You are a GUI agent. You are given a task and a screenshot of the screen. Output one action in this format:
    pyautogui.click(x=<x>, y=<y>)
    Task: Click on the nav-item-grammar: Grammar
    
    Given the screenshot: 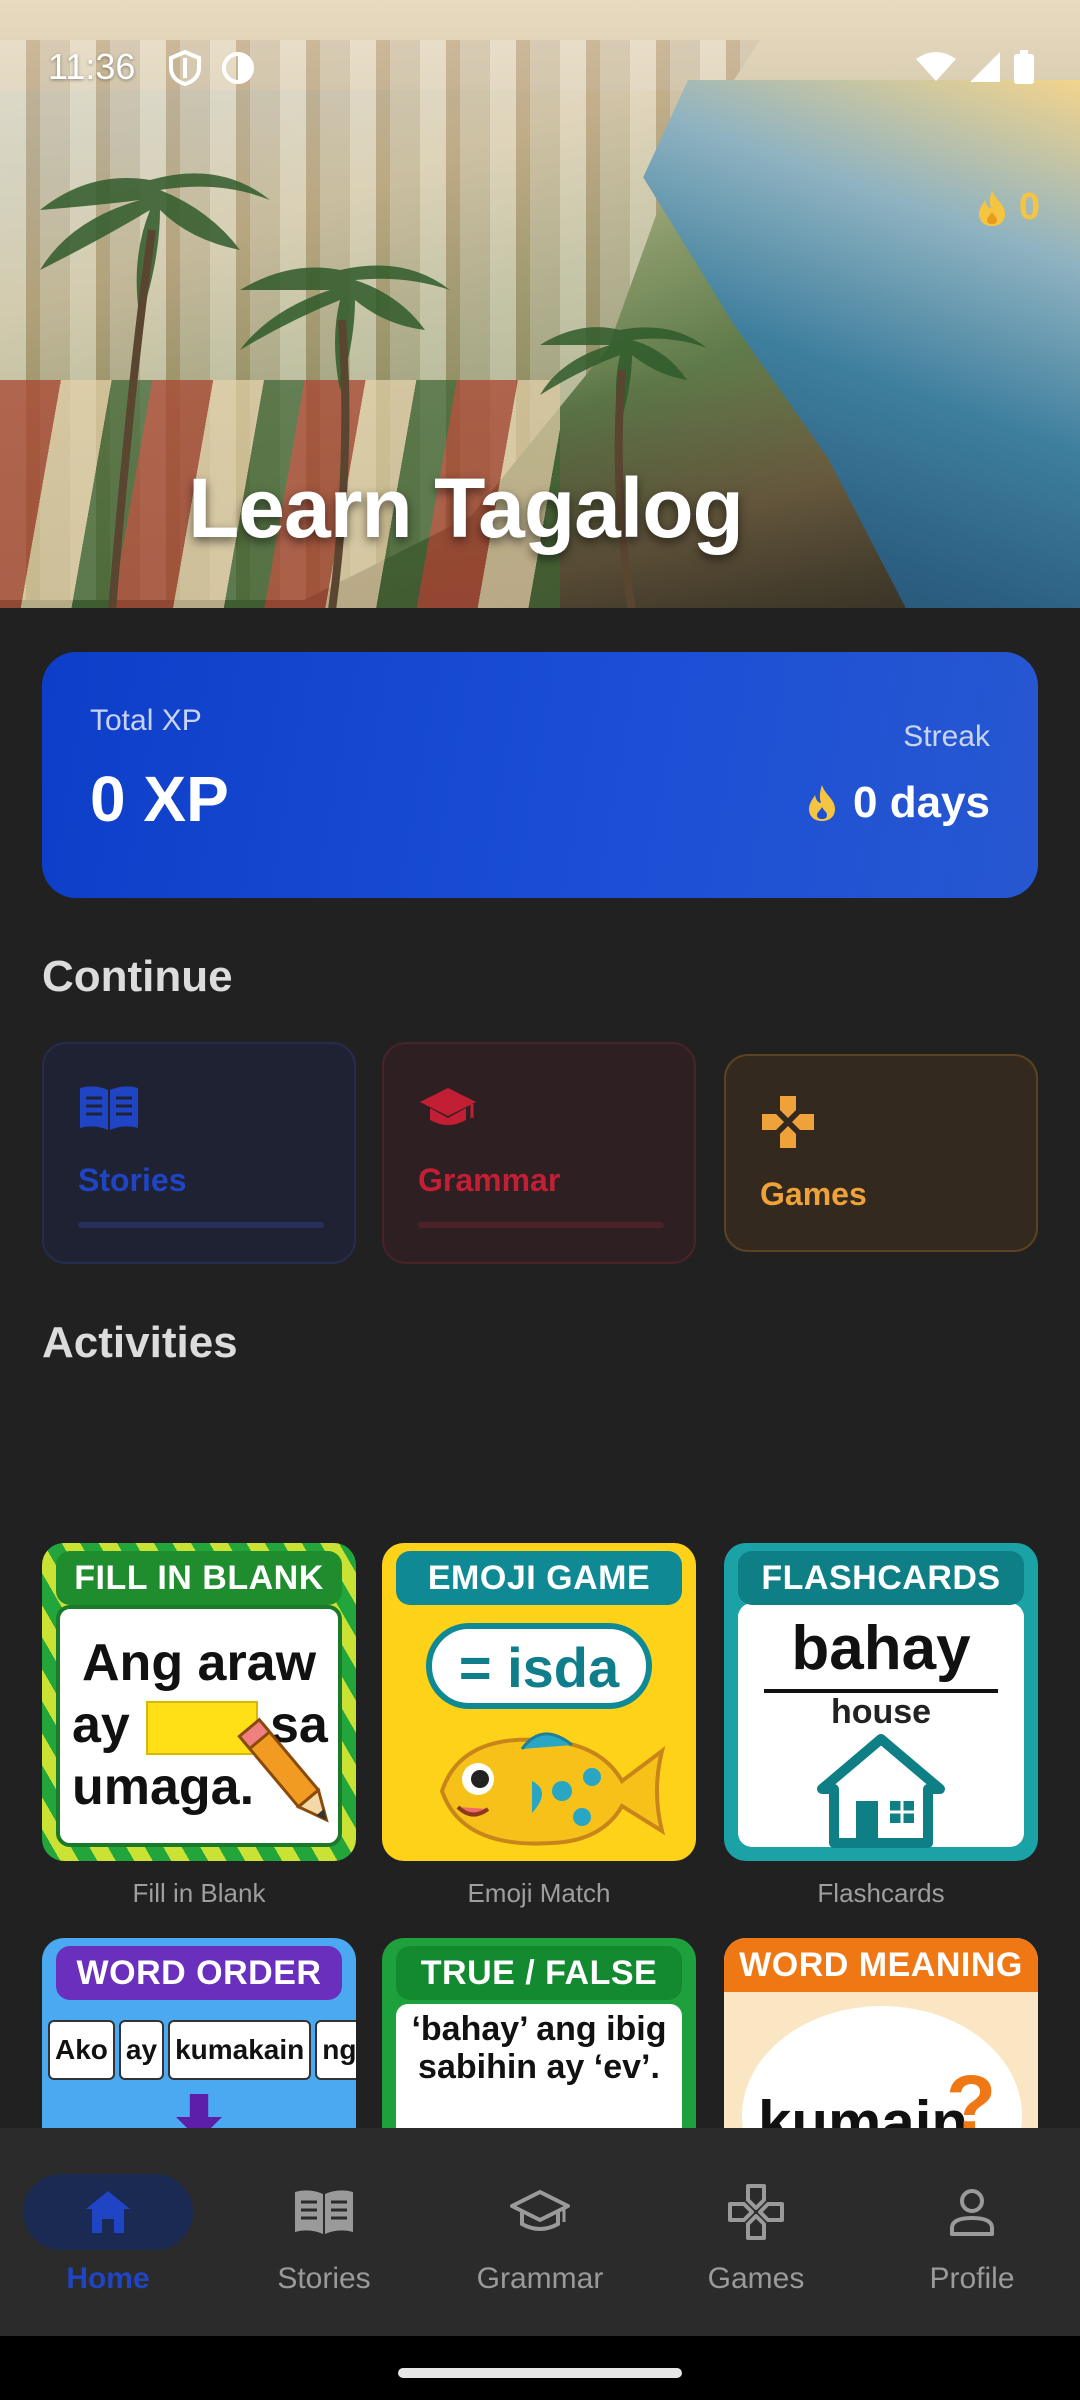 What is the action you would take?
    pyautogui.click(x=540, y=2232)
    